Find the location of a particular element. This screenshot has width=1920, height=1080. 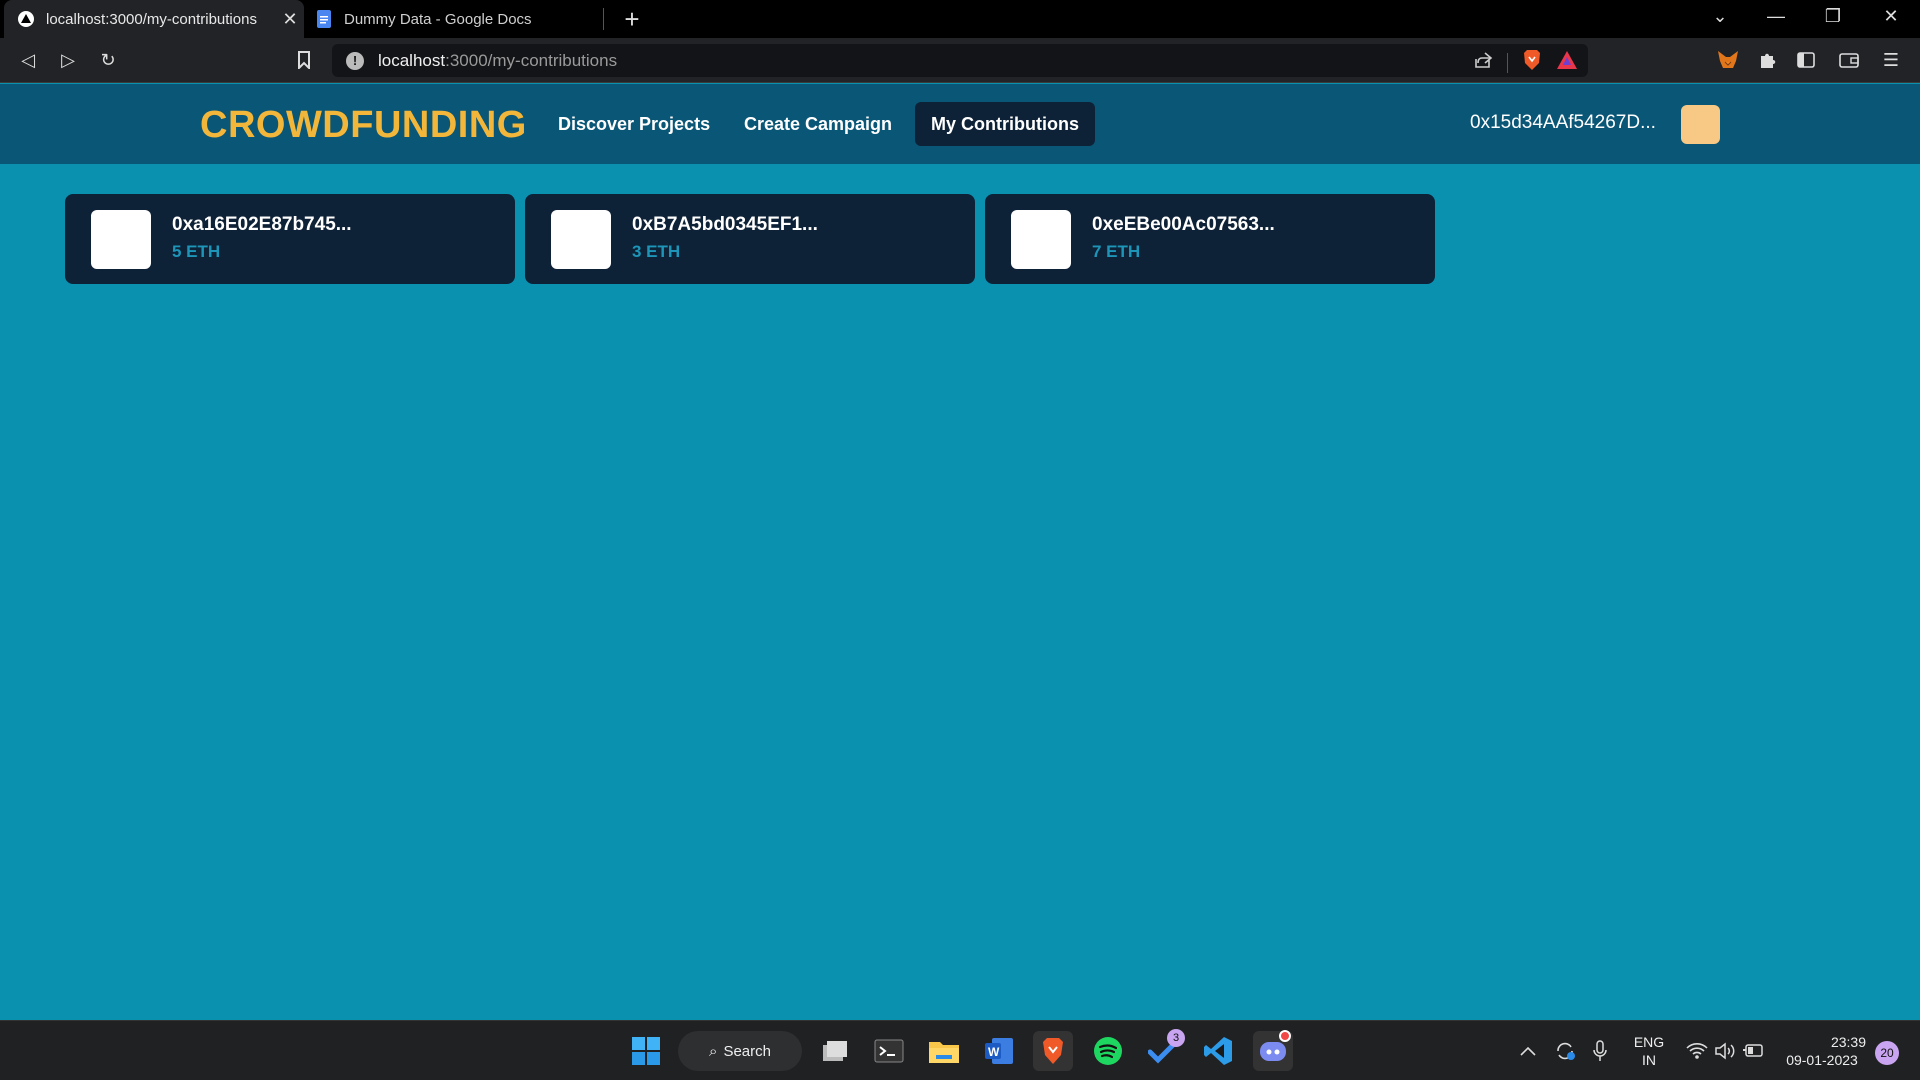

taskbar-search-button: ⌕ Search is located at coordinates (740, 1051).